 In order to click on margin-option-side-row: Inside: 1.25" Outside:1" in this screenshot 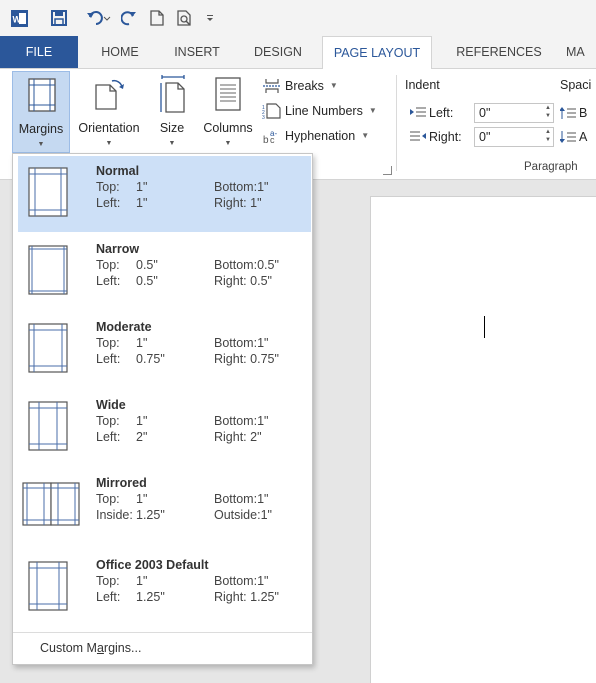, I will do `click(184, 515)`.